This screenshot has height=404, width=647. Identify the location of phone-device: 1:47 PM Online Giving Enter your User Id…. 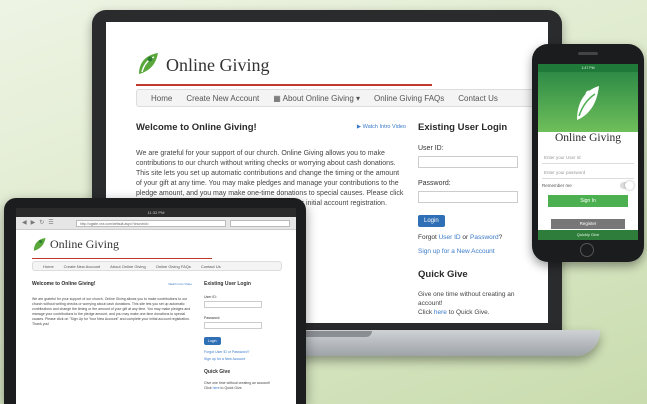
(588, 153).